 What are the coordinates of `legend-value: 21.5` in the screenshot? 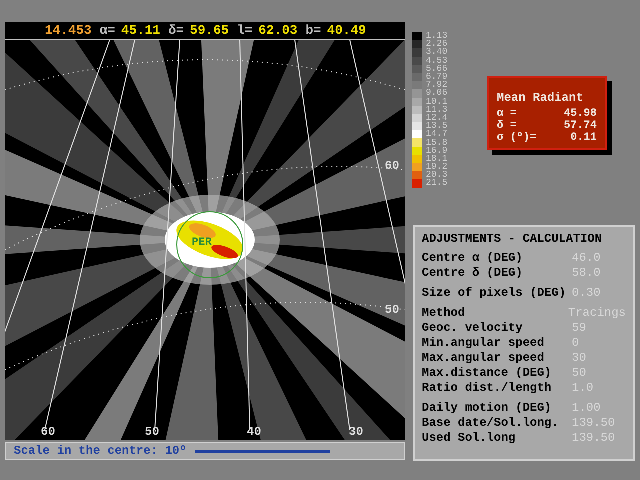 It's located at (437, 183).